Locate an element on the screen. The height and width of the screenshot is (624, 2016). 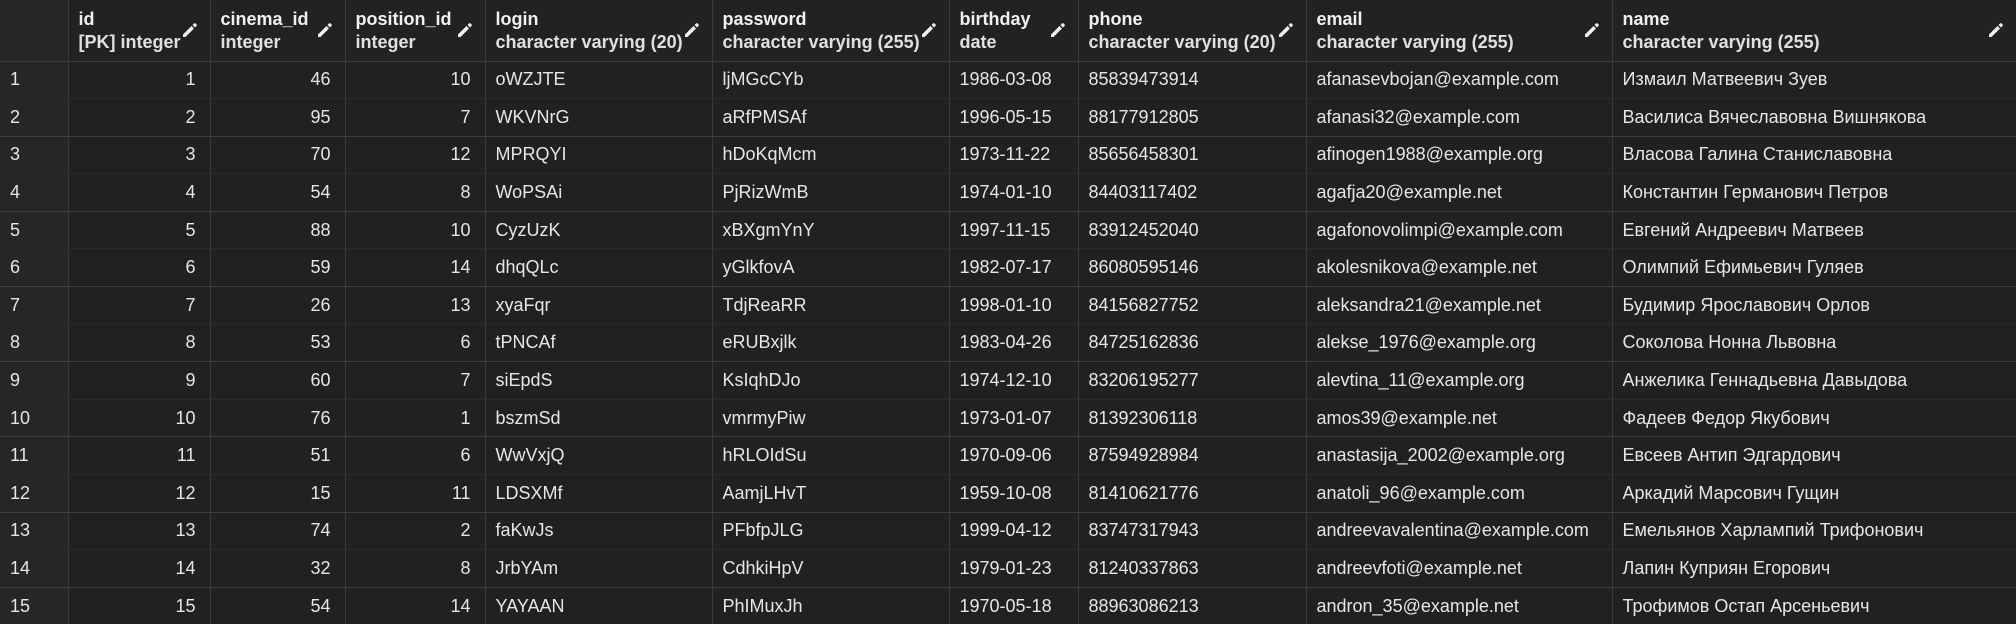
cell-id: 8 is located at coordinates (139, 343).